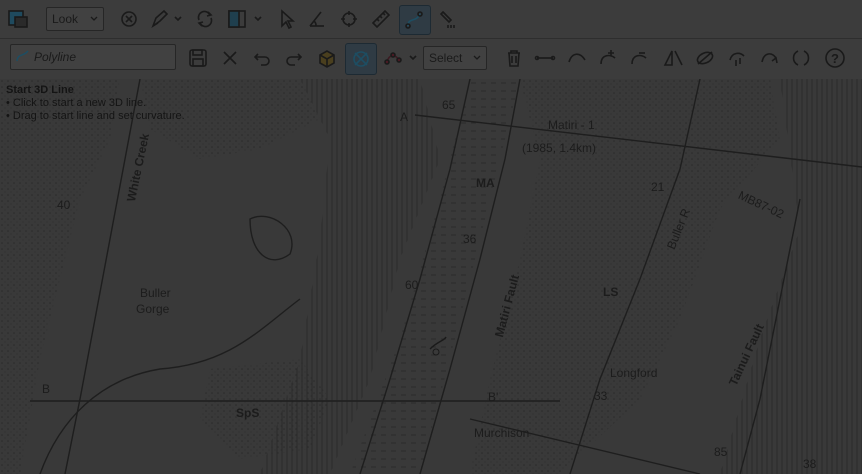  Describe the element at coordinates (18, 19) in the screenshot. I see `app-logo-icon` at that location.